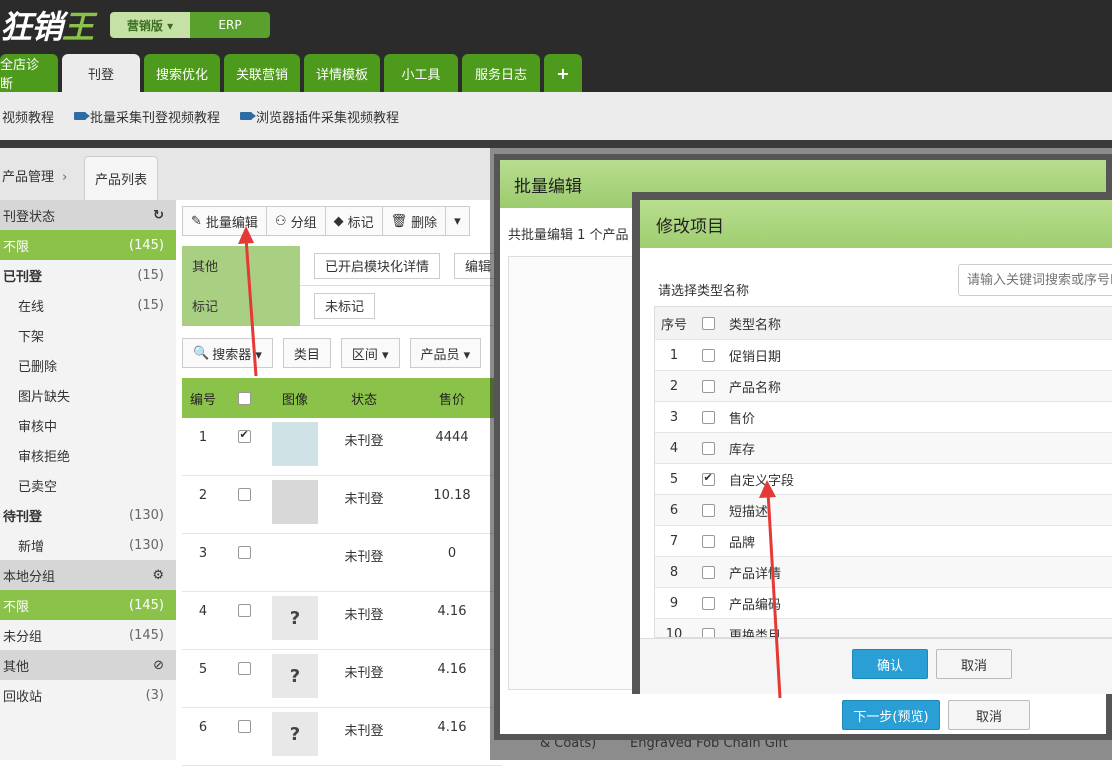 This screenshot has height=766, width=1112. Describe the element at coordinates (342, 621) in the screenshot. I see `table-row: 4 ? 未刊登 4.16` at that location.